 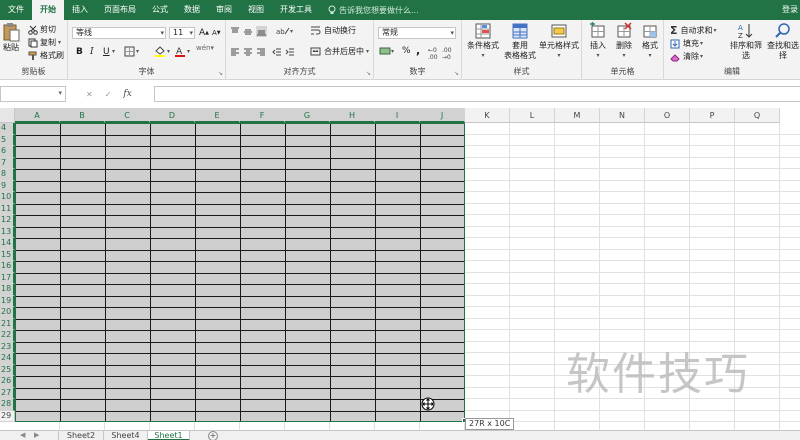 What do you see at coordinates (7, 301) in the screenshot?
I see `row-header-19: 19` at bounding box center [7, 301].